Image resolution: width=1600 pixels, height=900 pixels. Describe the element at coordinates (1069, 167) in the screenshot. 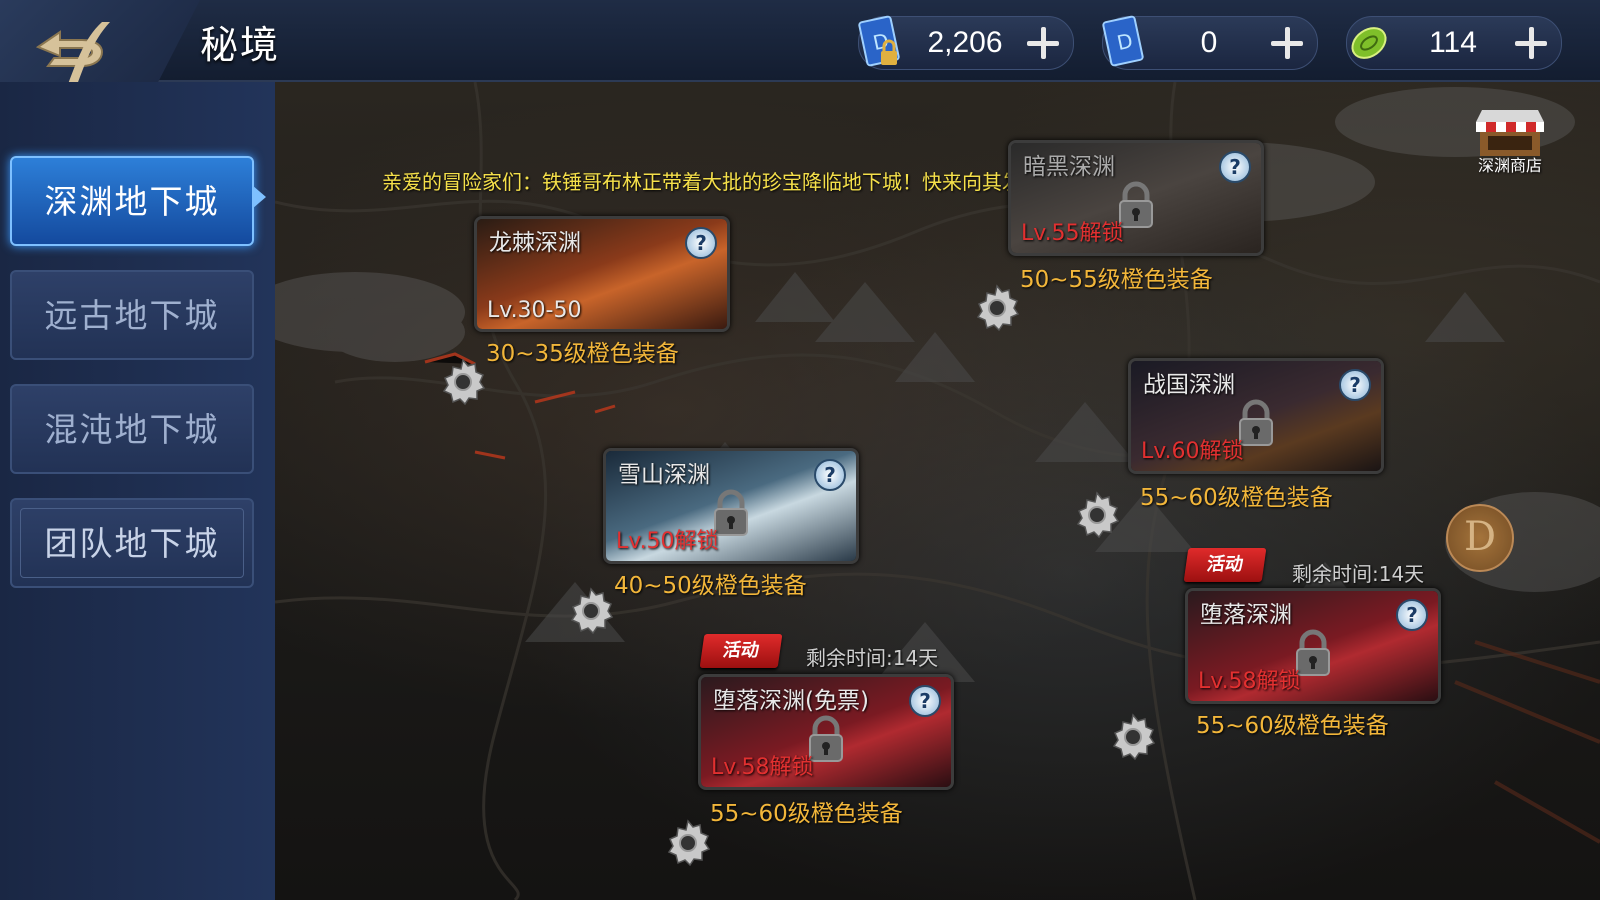

I see `dungeon-name: 暗黑深渊` at that location.